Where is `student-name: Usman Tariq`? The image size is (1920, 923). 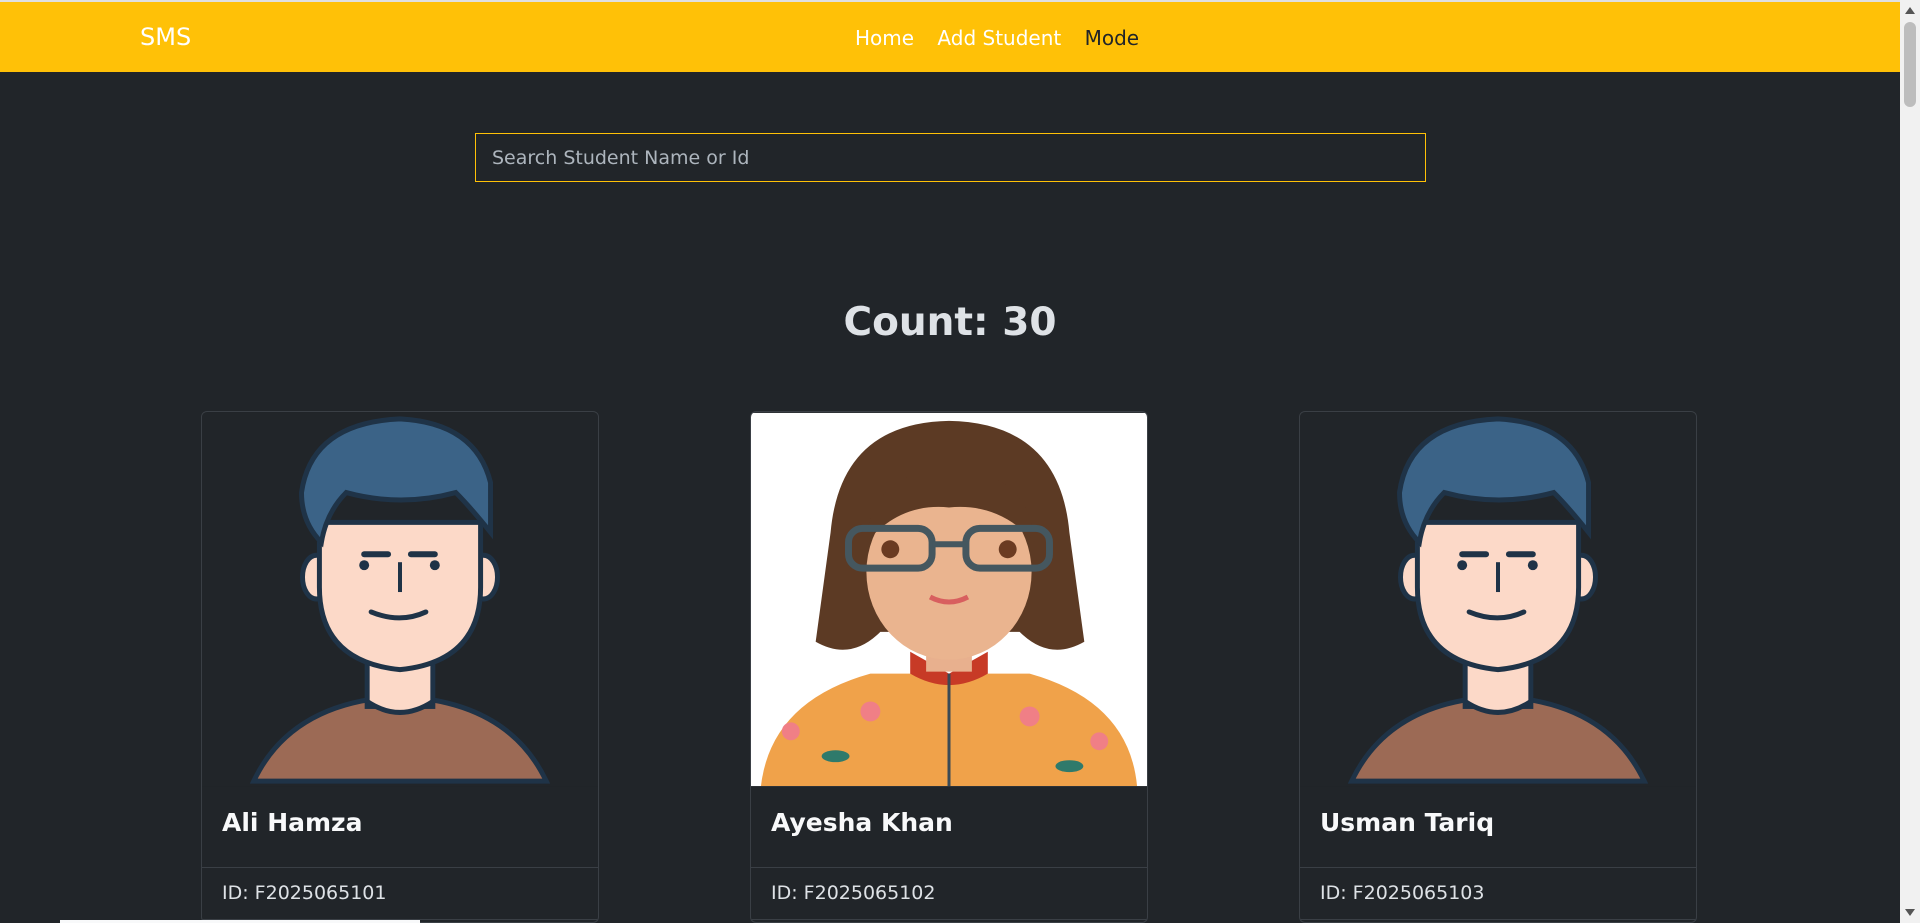 student-name: Usman Tariq is located at coordinates (1407, 822).